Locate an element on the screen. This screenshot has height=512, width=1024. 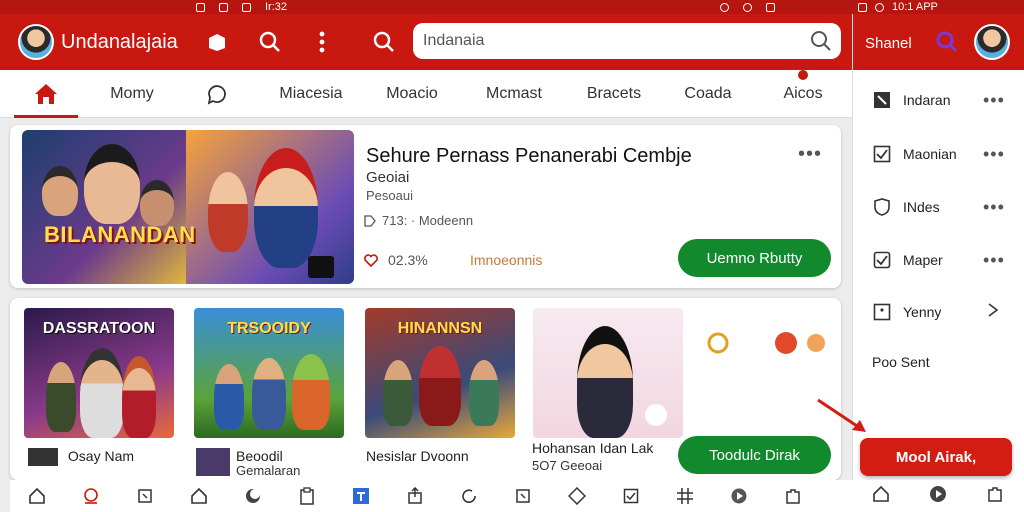
game-icon is located at coordinates (213, 462).